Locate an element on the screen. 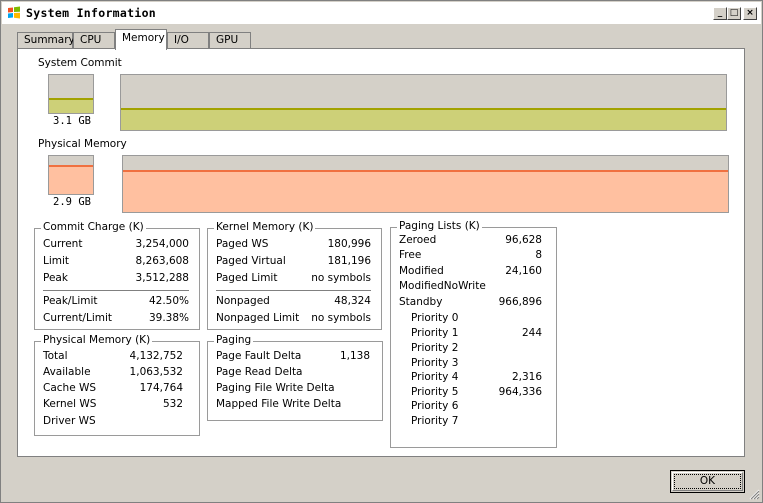  ok-button-label: OK is located at coordinates (707, 481).